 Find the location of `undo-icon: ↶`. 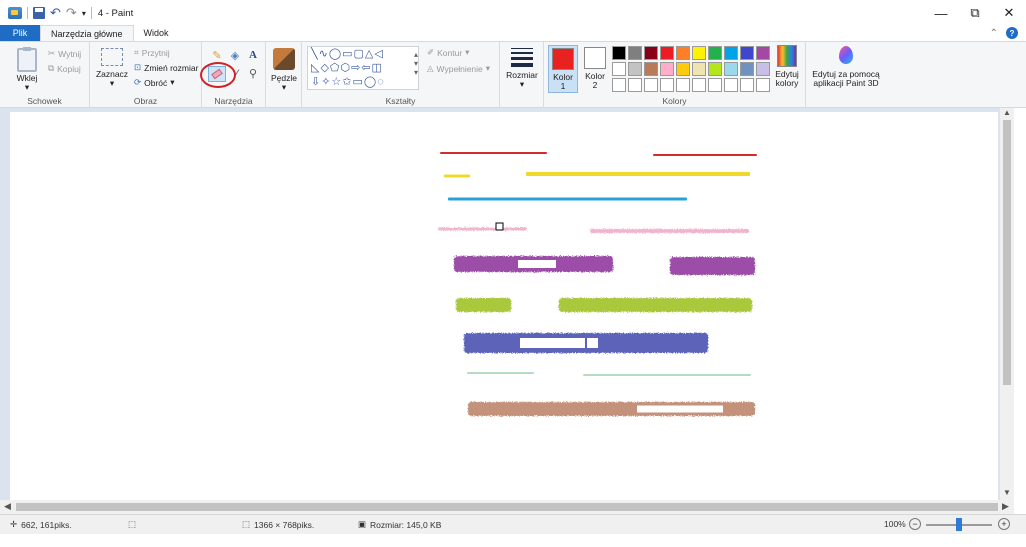

undo-icon: ↶ is located at coordinates (55, 12).